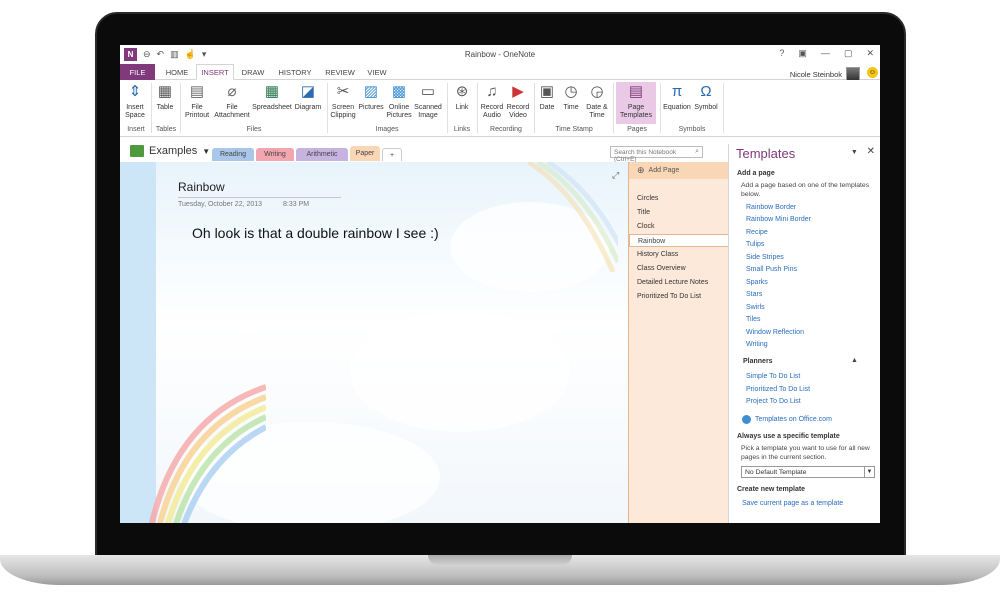 Image resolution: width=1000 pixels, height=600 pixels. I want to click on time-button: ◷ Time, so click(571, 97).